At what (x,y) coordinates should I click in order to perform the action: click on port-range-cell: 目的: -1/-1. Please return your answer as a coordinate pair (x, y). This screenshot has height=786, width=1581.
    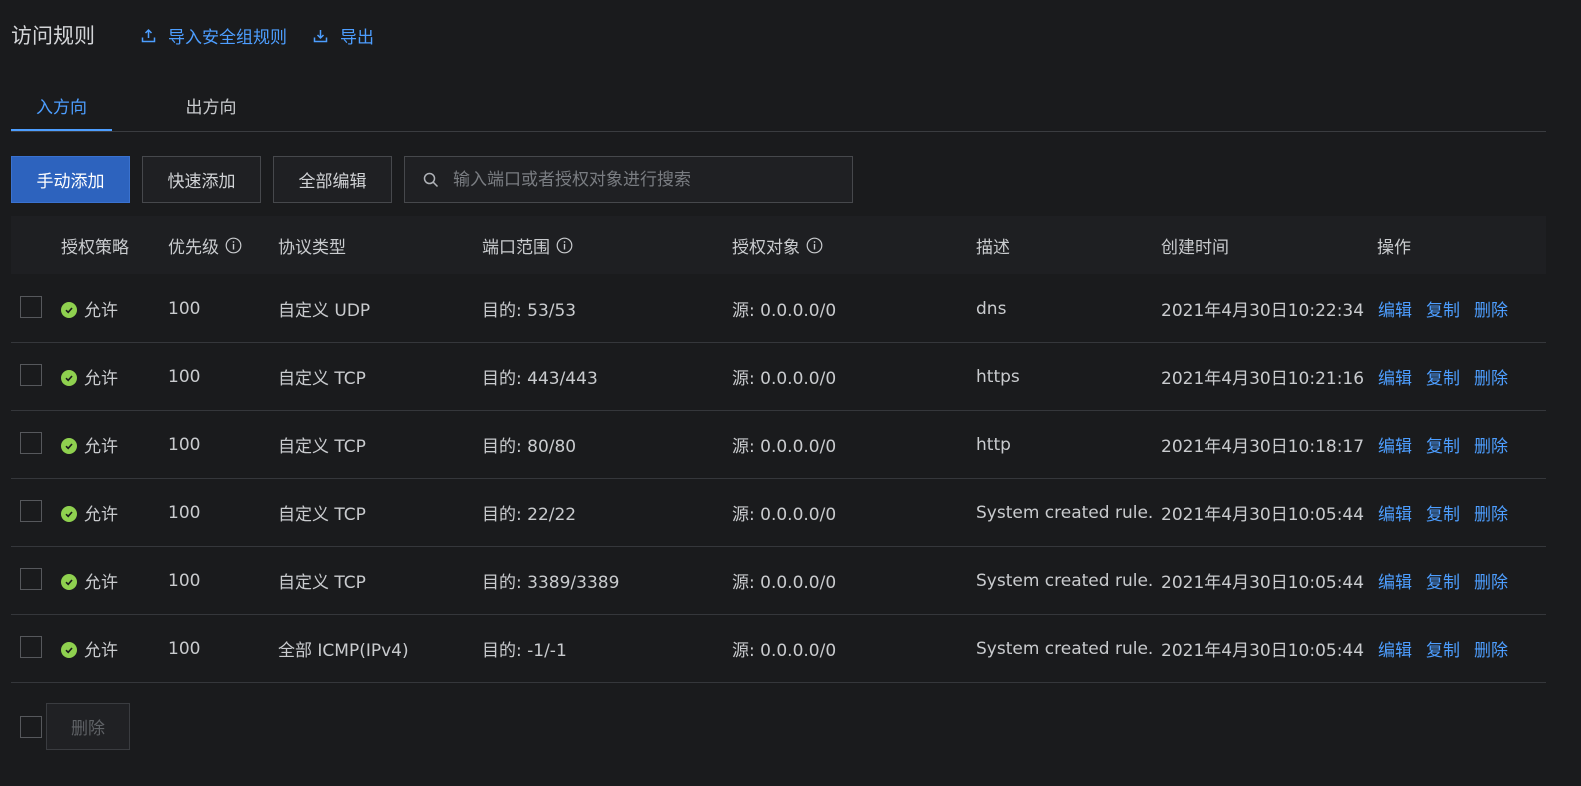
    Looking at the image, I should click on (524, 651).